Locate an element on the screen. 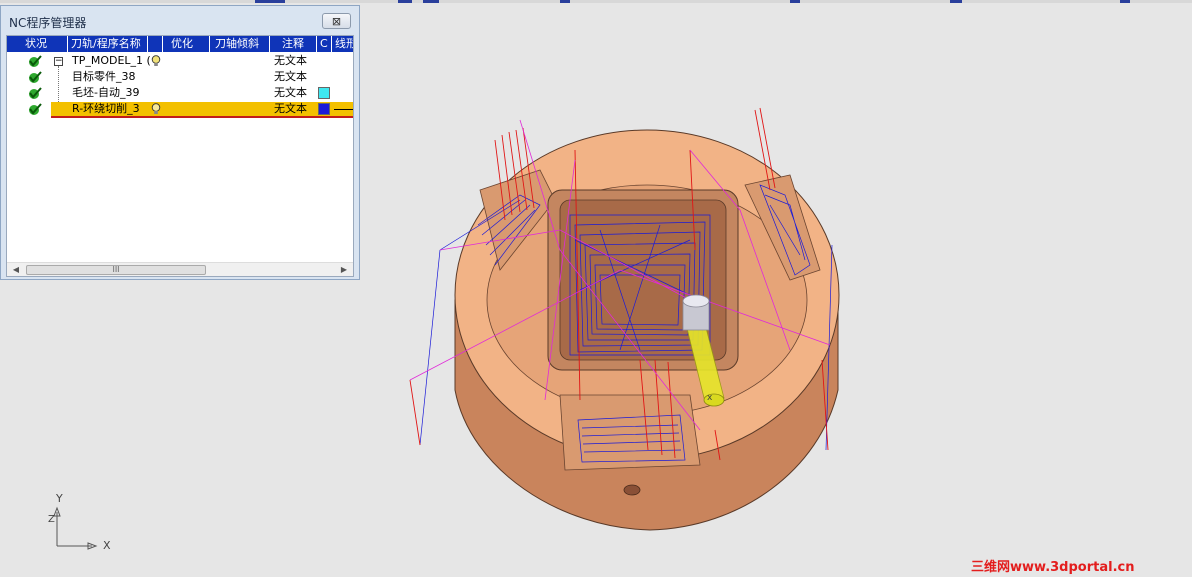 The height and width of the screenshot is (577, 1192). col-status: 状况 is located at coordinates (37, 44).